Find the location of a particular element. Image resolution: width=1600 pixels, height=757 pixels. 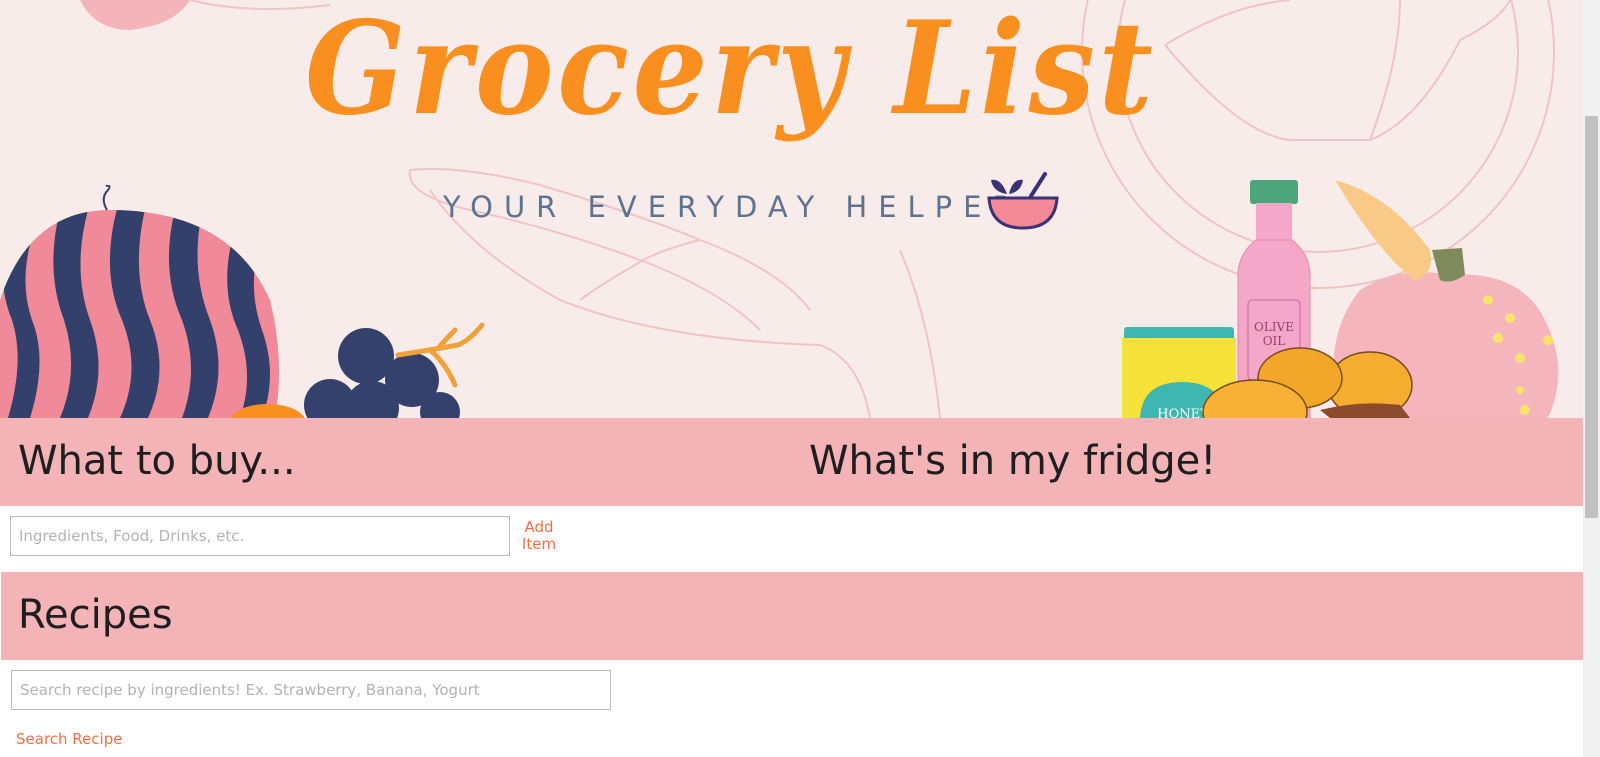

recipe-search-input is located at coordinates (311, 690).